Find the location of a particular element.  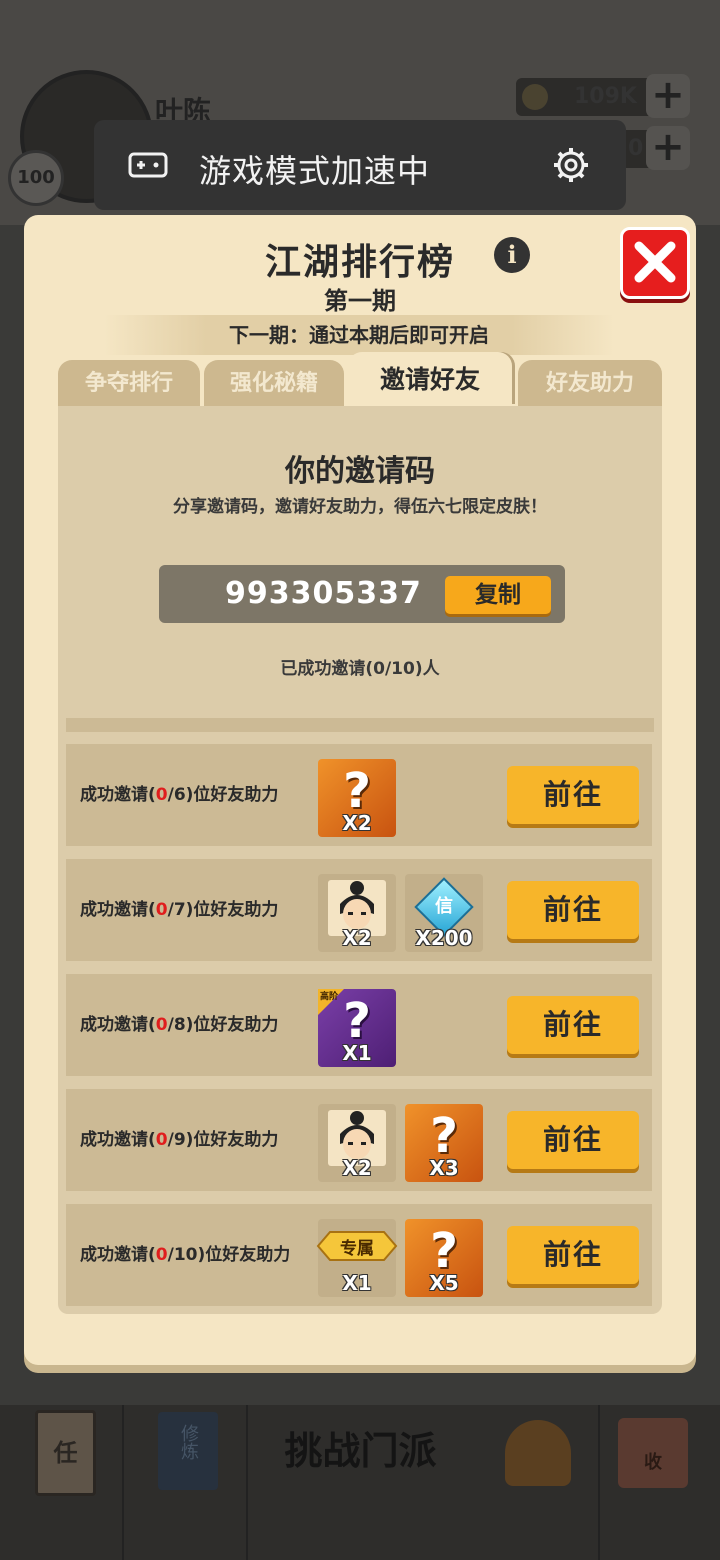

coin-icon is located at coordinates (535, 97).